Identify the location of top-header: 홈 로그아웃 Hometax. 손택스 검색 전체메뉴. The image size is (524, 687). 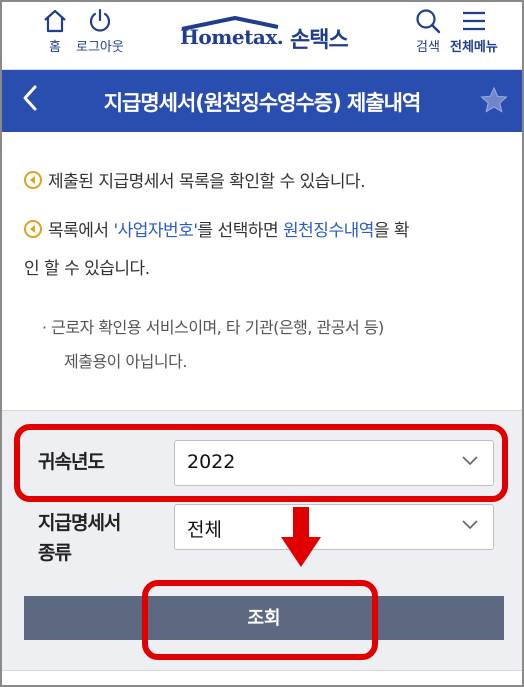
(262, 36).